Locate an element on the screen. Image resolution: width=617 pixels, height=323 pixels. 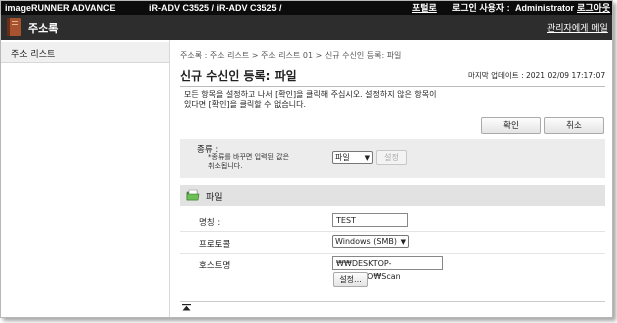
type-note-line-1: *종류를 바꾸면 입력된 값은 is located at coordinates (249, 157).